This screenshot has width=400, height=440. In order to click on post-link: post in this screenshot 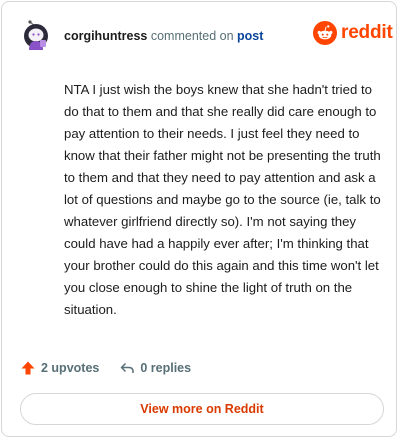, I will do `click(250, 36)`.